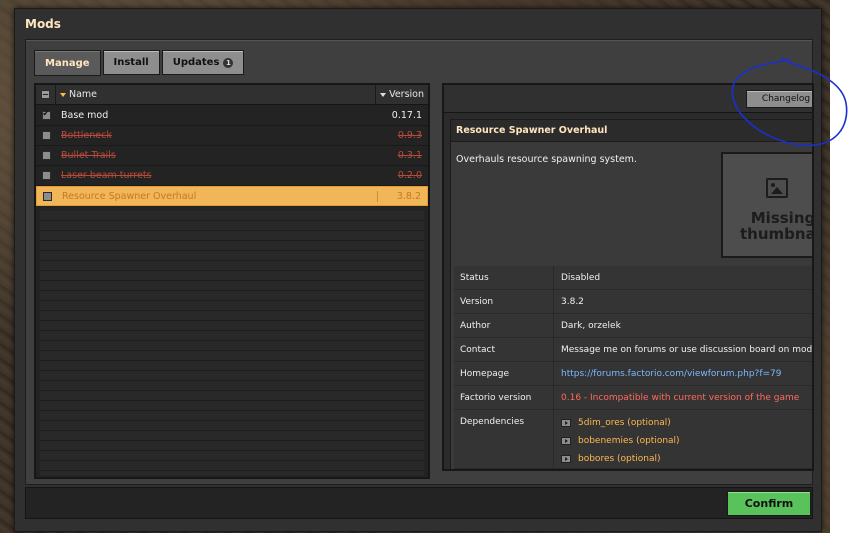  What do you see at coordinates (686, 459) in the screenshot?
I see `dependency-item: bobores (optional)` at bounding box center [686, 459].